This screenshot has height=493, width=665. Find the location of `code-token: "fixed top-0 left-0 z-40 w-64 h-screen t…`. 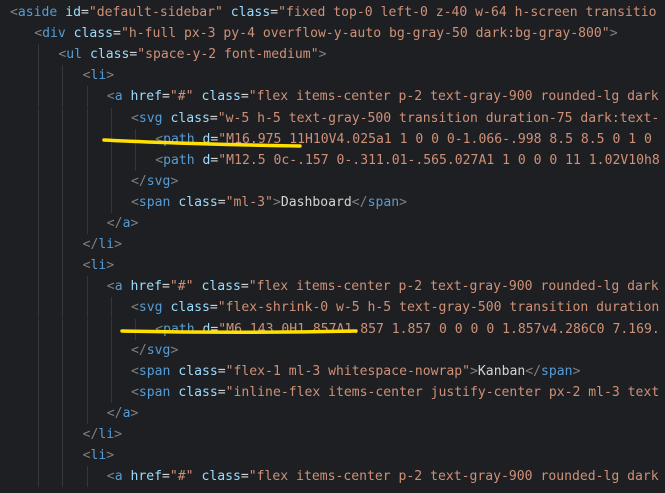

code-token: "fixed top-0 left-0 z-40 w-64 h-screen t… is located at coordinates (467, 12).